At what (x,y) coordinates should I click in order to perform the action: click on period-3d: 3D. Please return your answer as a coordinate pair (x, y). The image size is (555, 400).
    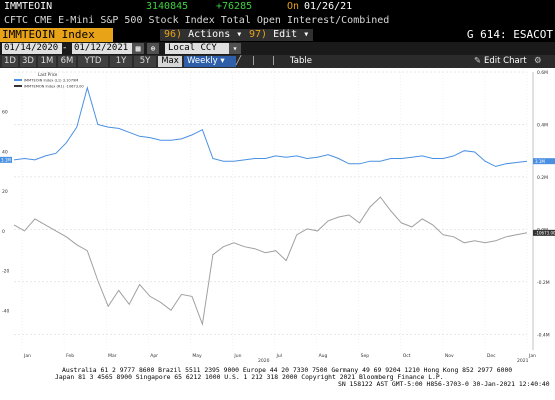
    Looking at the image, I should click on (28, 61).